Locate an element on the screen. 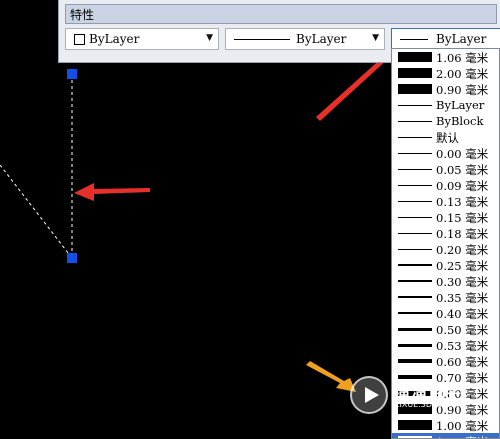  color-value: ByLayer is located at coordinates (114, 39).